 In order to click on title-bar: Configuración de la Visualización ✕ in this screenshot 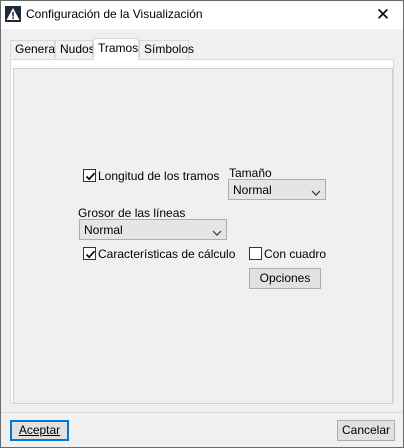, I will do `click(202, 15)`.